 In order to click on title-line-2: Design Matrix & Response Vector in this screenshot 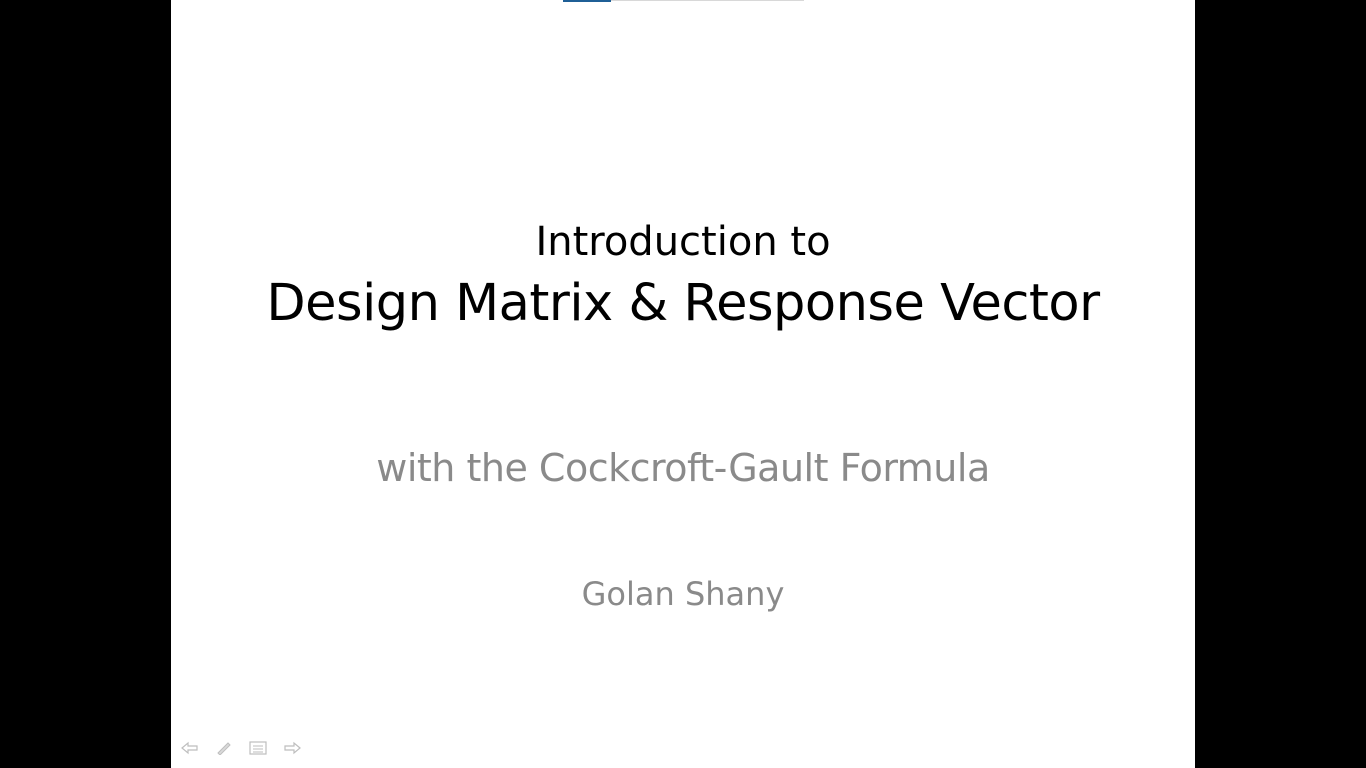, I will do `click(683, 303)`.